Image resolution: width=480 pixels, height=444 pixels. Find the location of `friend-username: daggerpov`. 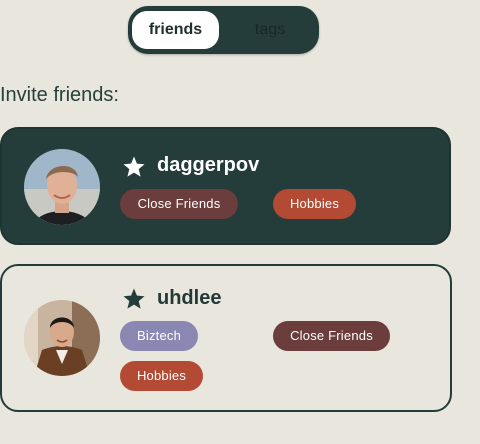

friend-username: daggerpov is located at coordinates (208, 165).